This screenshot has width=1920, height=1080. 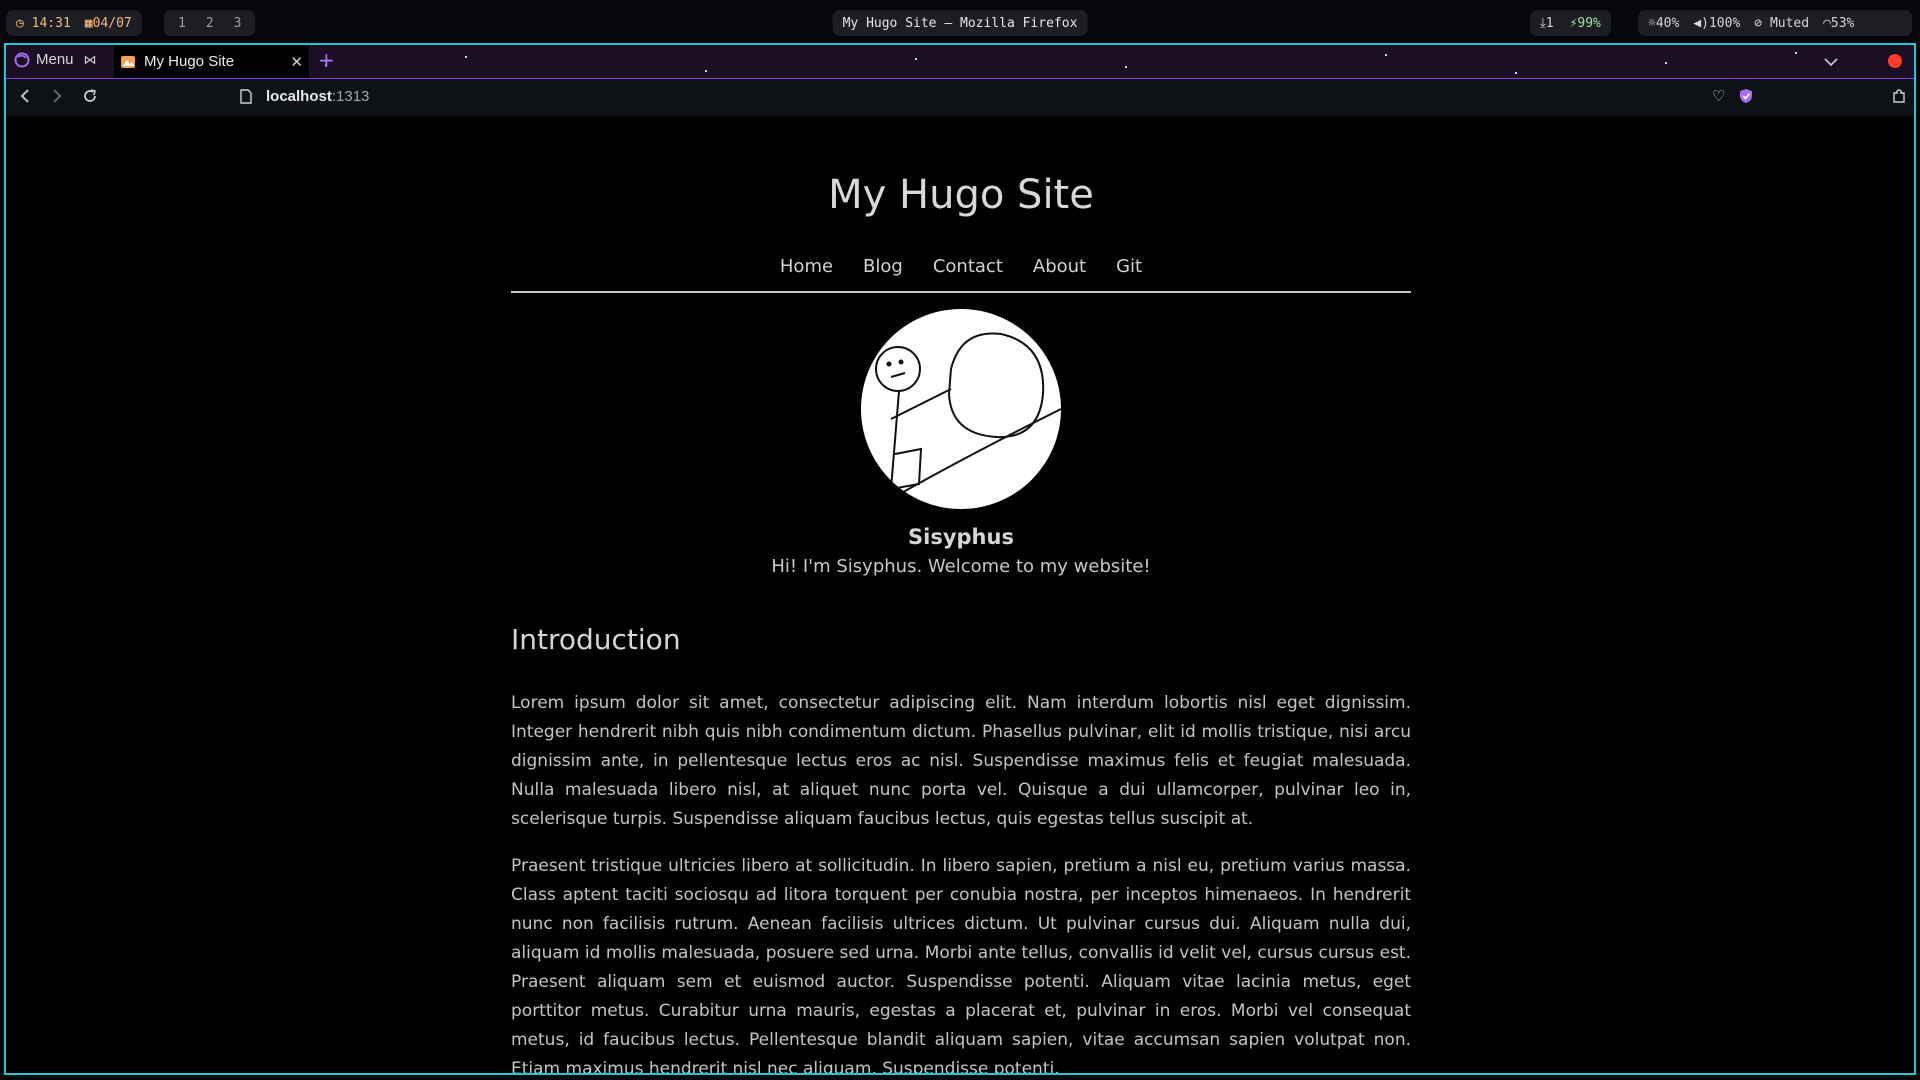 I want to click on downloads-battery-widget: ⤓1 ⚡99%, so click(x=1570, y=23).